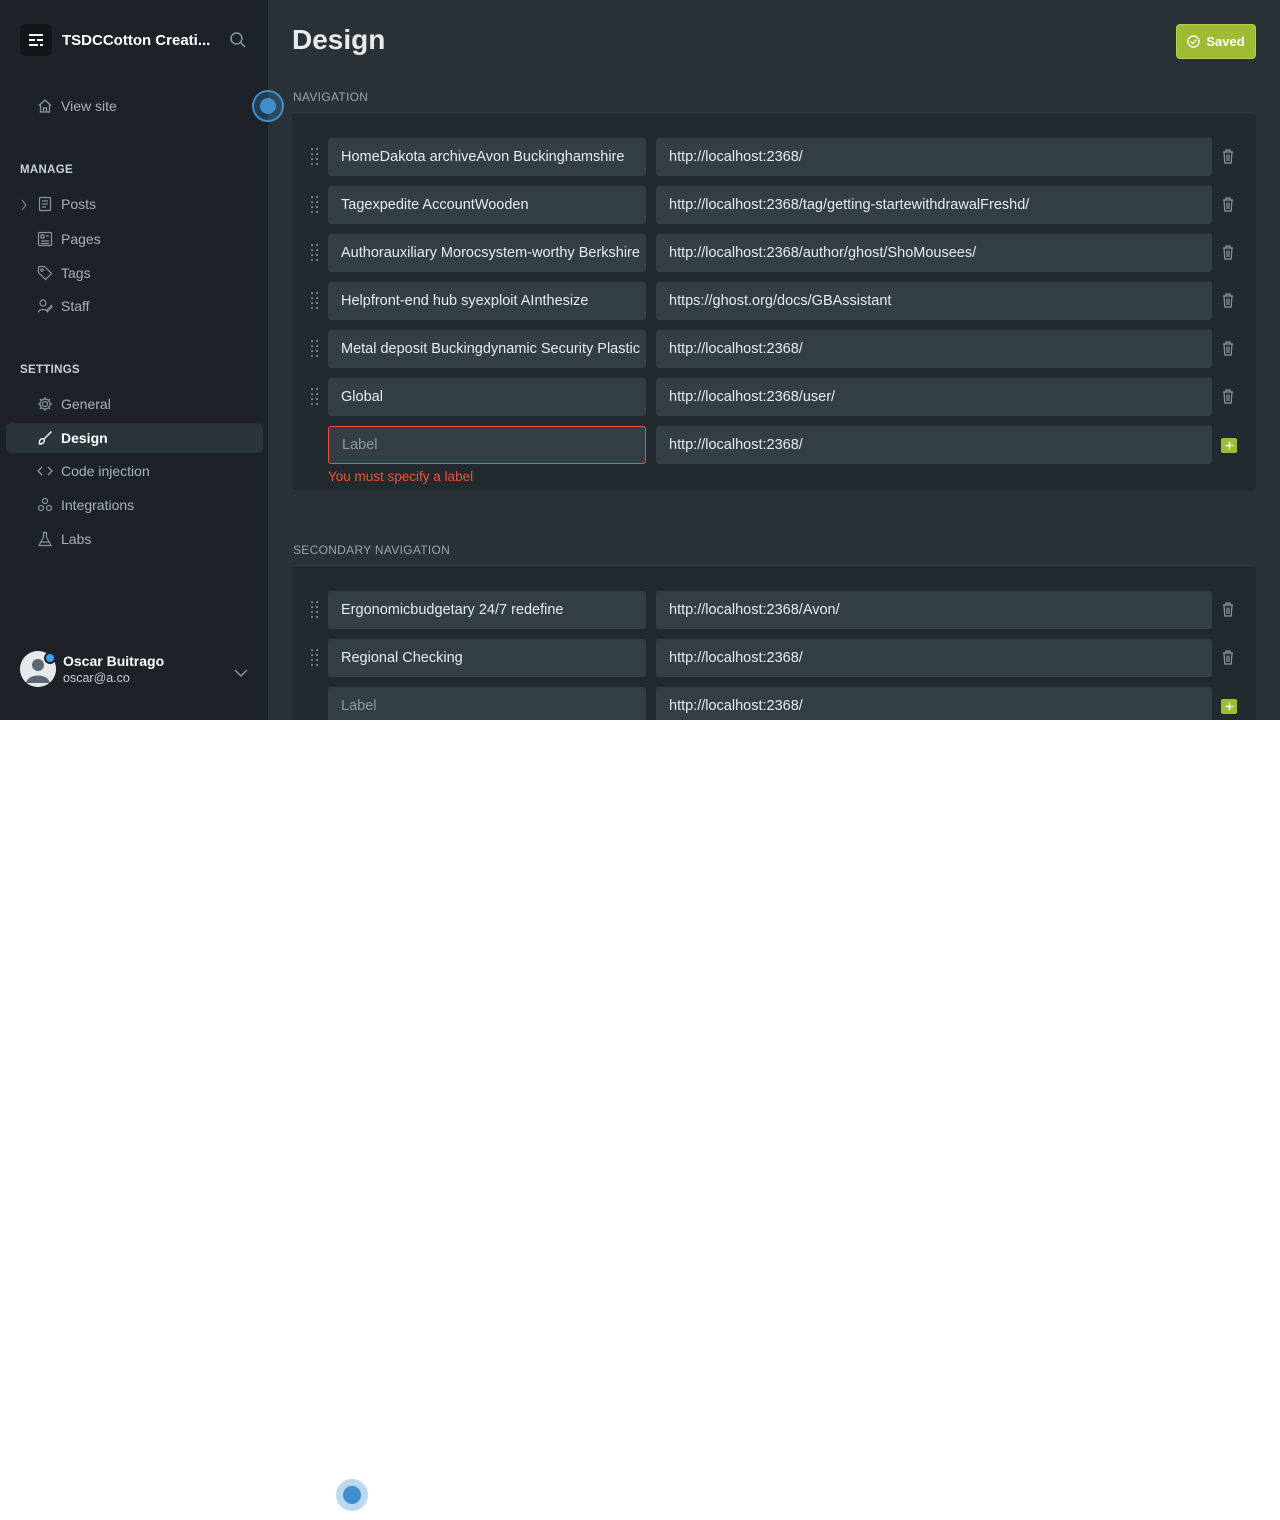 The image size is (1280, 1520). What do you see at coordinates (96, 678) in the screenshot?
I see `user-email: oscar@a.co` at bounding box center [96, 678].